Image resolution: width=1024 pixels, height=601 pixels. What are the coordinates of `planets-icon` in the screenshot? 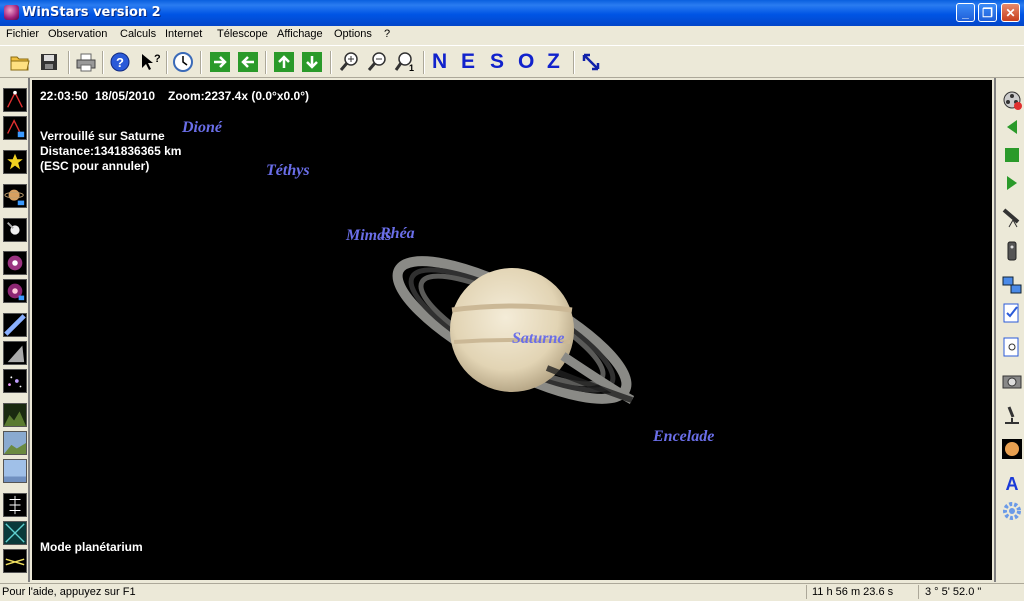 It's located at (15, 196).